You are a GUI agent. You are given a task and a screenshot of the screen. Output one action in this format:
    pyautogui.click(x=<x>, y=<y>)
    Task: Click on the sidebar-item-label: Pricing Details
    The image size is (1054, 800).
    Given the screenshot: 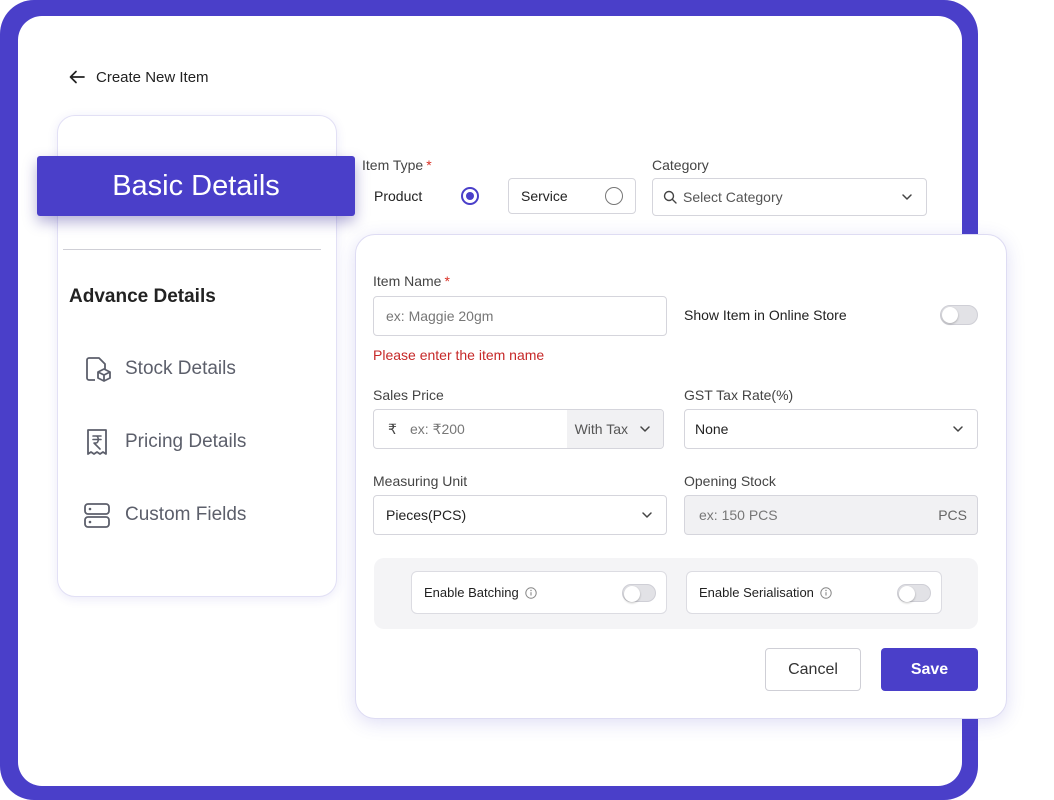 What is the action you would take?
    pyautogui.click(x=186, y=441)
    